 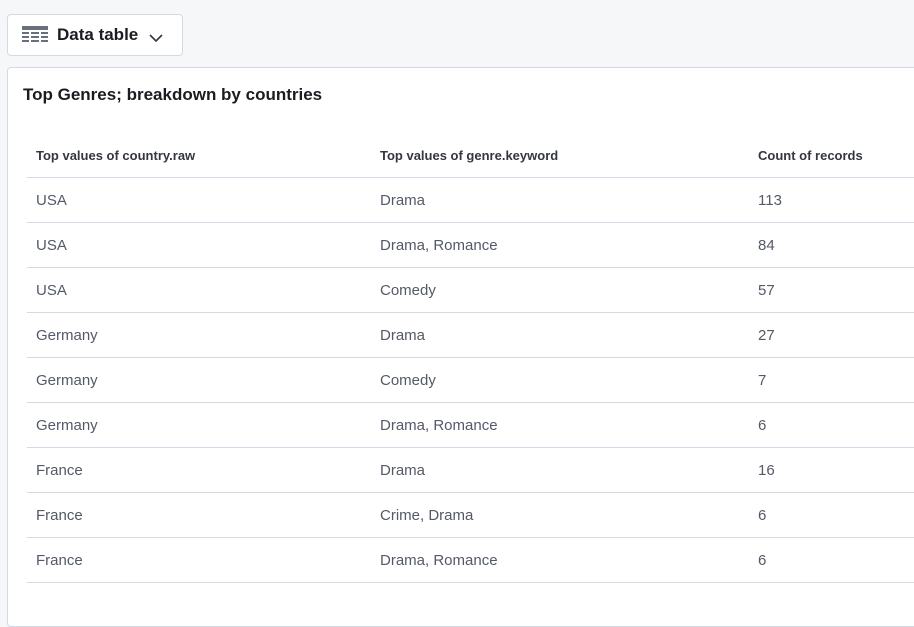 I want to click on table-row: Germany Drama 27, so click(x=470, y=335).